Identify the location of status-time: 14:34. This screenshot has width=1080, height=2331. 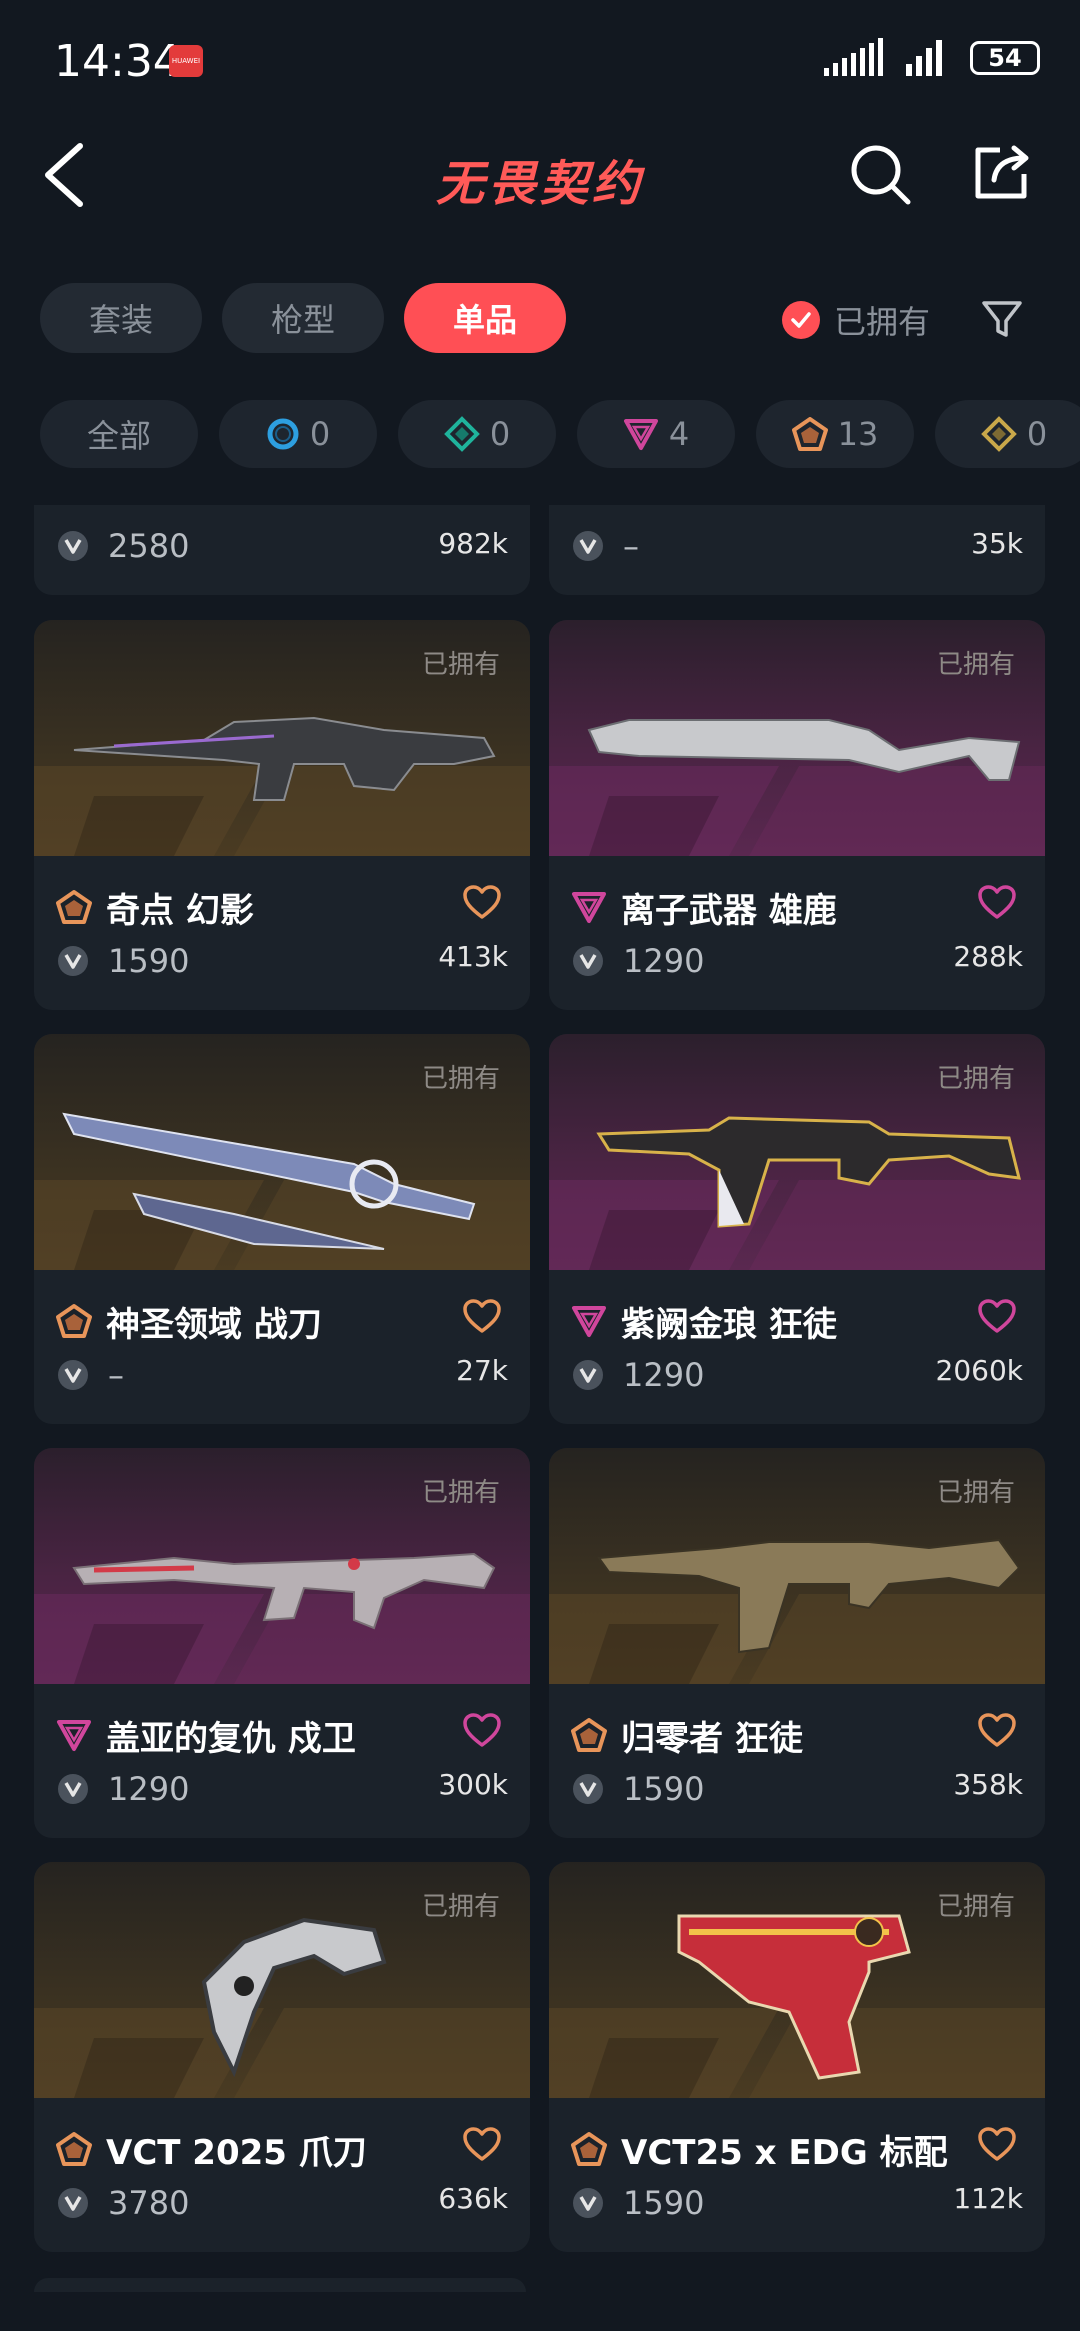
(117, 61).